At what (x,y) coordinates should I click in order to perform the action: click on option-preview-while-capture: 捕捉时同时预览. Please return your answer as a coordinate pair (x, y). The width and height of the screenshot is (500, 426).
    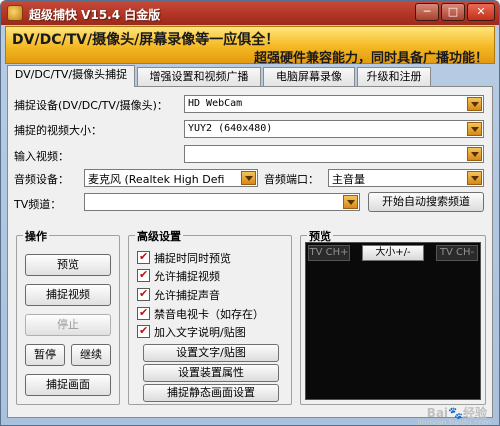
    Looking at the image, I should click on (212, 258).